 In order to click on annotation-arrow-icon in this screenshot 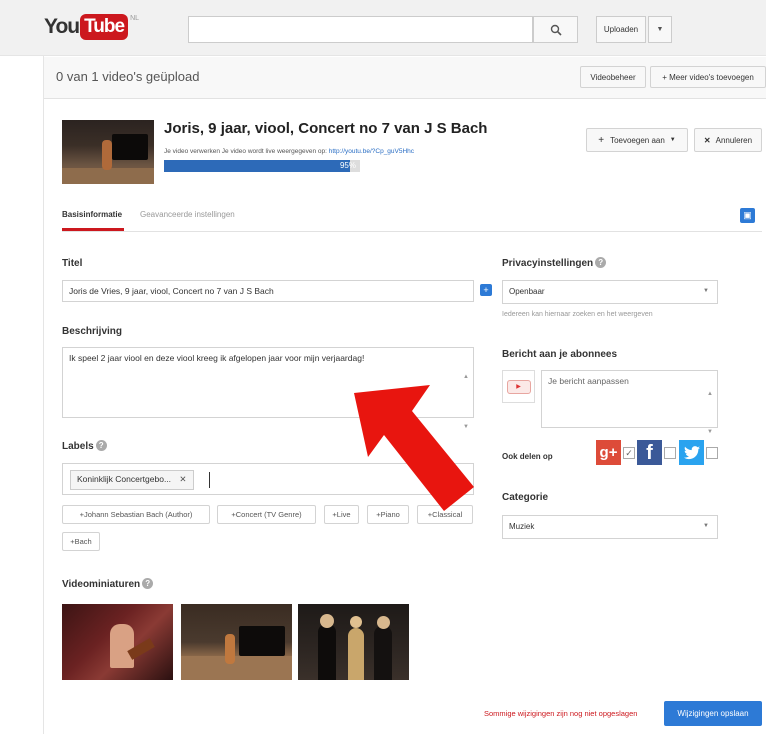, I will do `click(414, 448)`.